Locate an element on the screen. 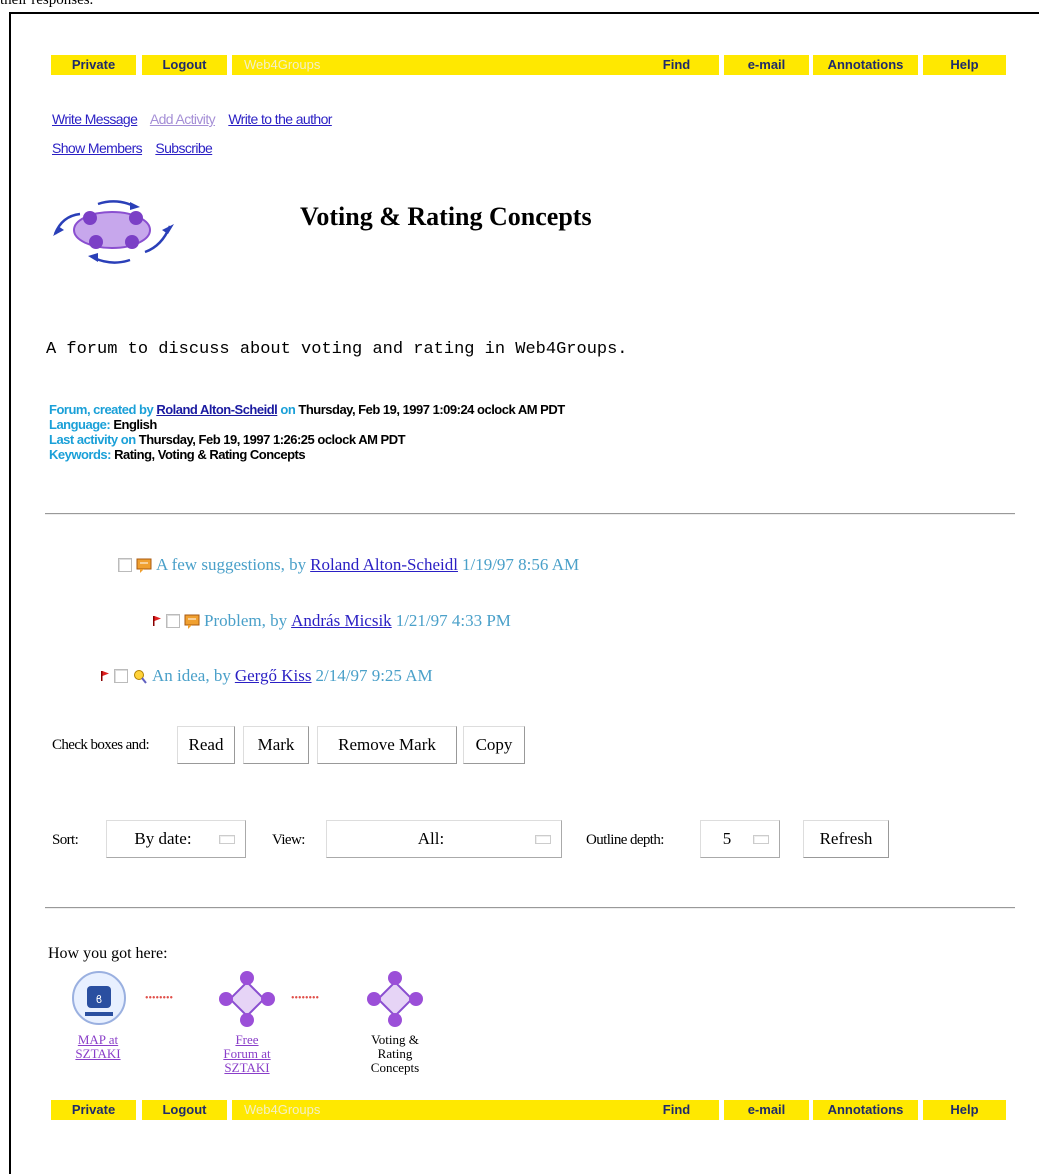 This screenshot has width=1039, height=1174. breadcrumb-link: MAP at SZTAKI is located at coordinates (97, 1046).